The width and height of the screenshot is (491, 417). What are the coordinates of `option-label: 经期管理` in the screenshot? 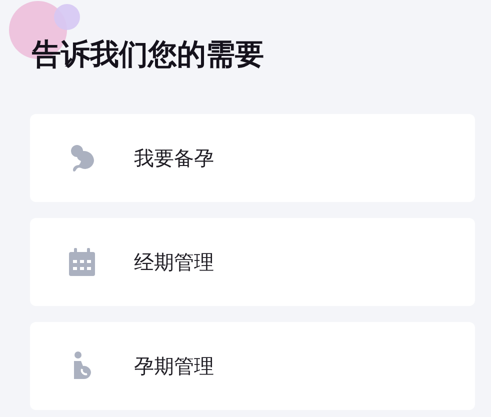 It's located at (174, 262).